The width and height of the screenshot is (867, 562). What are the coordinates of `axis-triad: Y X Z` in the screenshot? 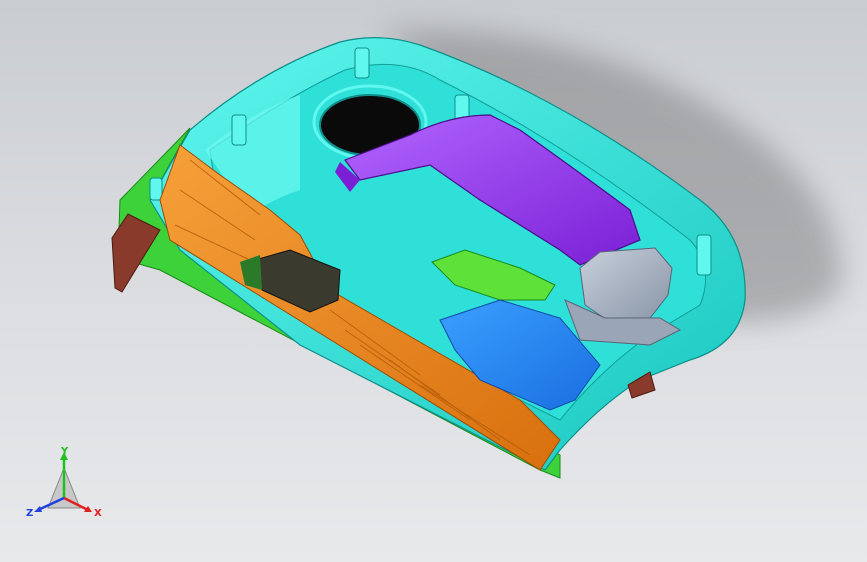 It's located at (64, 486).